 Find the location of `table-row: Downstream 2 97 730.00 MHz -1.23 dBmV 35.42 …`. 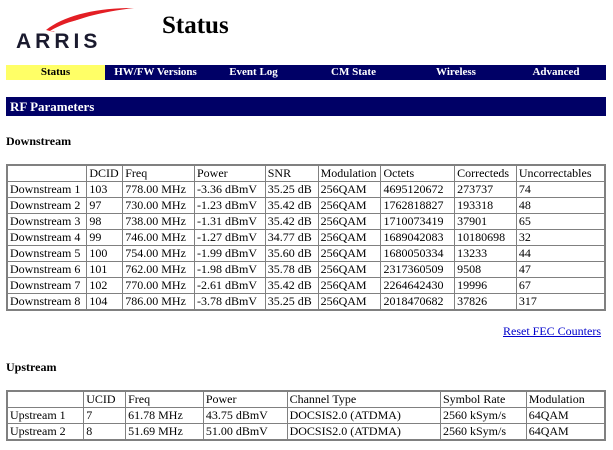

table-row: Downstream 2 97 730.00 MHz -1.23 dBmV 35.42 … is located at coordinates (306, 205).